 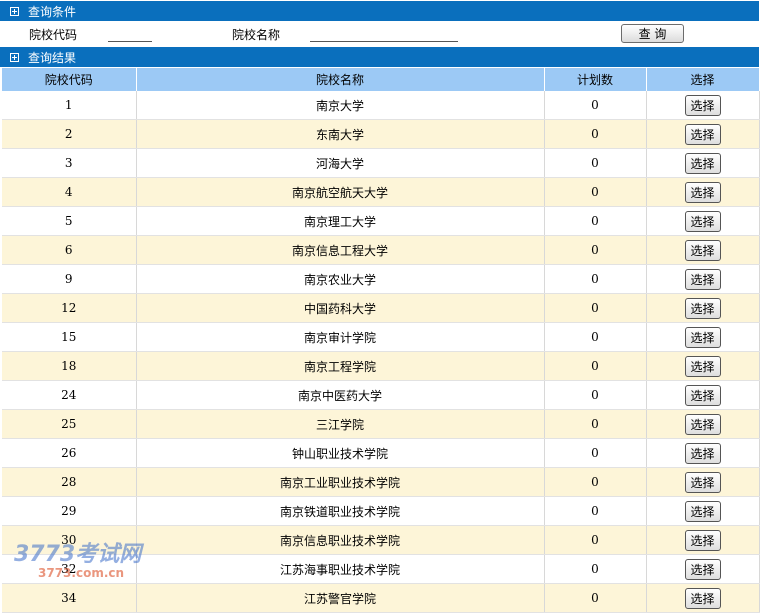 What do you see at coordinates (69, 163) in the screenshot?
I see `school-code-cell: 3` at bounding box center [69, 163].